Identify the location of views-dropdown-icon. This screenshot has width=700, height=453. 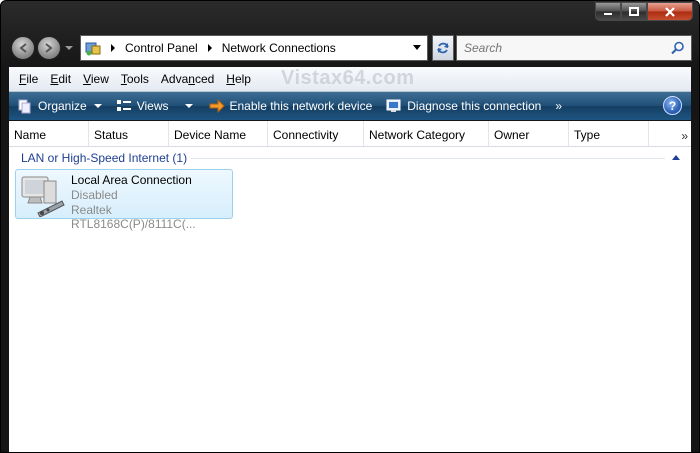
(188, 106).